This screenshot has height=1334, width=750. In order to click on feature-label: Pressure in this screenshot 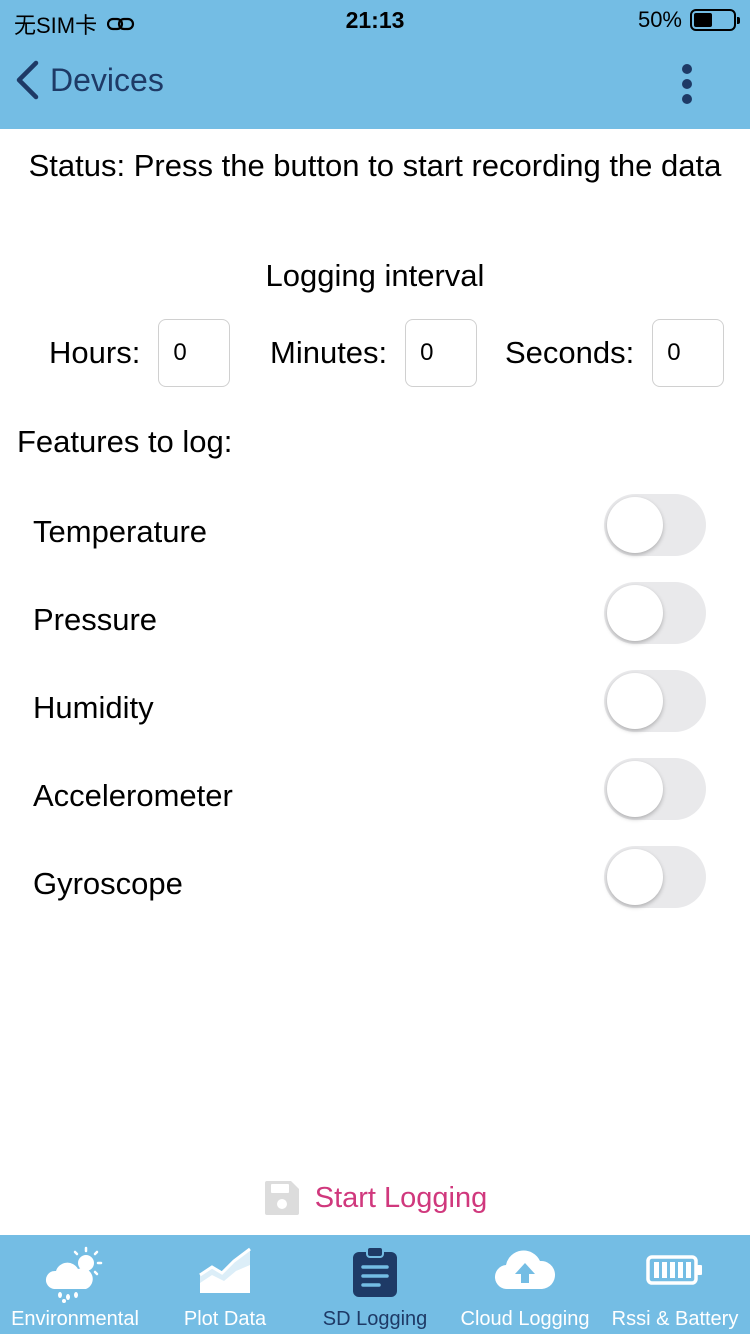, I will do `click(95, 619)`.